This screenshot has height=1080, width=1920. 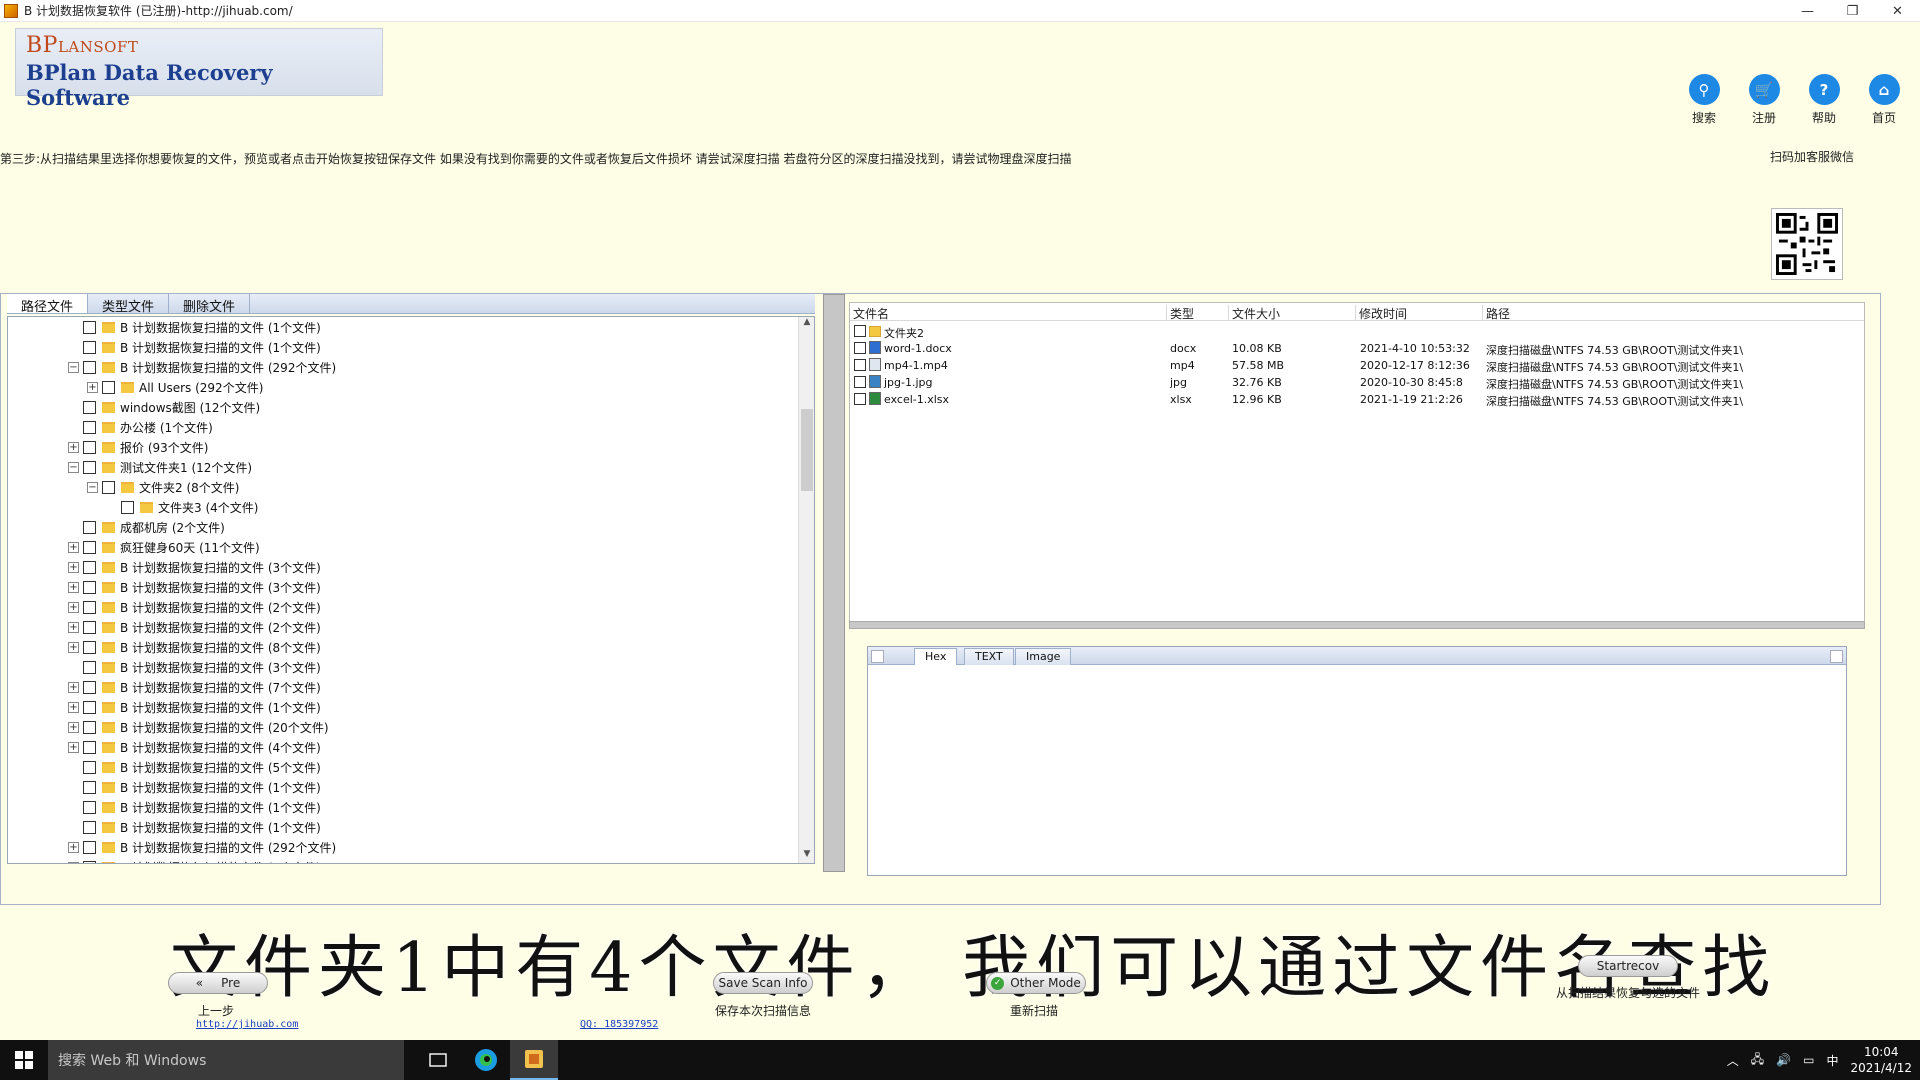 What do you see at coordinates (210, 304) in the screenshot?
I see `tab-deleted-files: 删除文件` at bounding box center [210, 304].